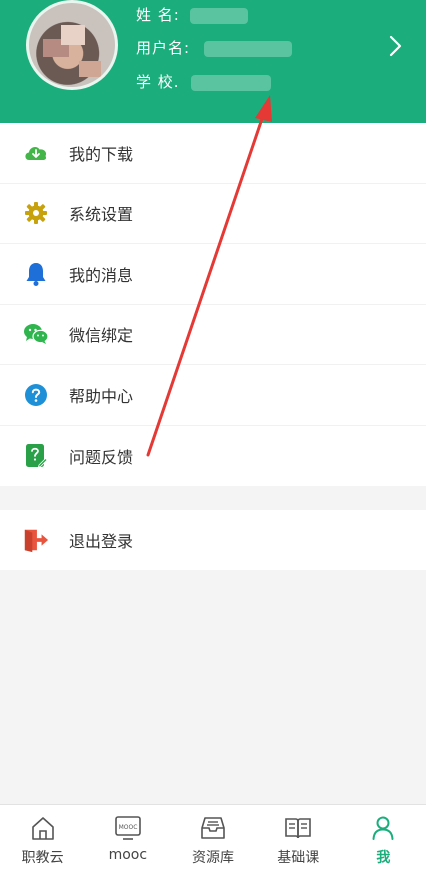 This screenshot has height=872, width=426. Describe the element at coordinates (101, 396) in the screenshot. I see `menu-item-label: 帮助中心` at that location.